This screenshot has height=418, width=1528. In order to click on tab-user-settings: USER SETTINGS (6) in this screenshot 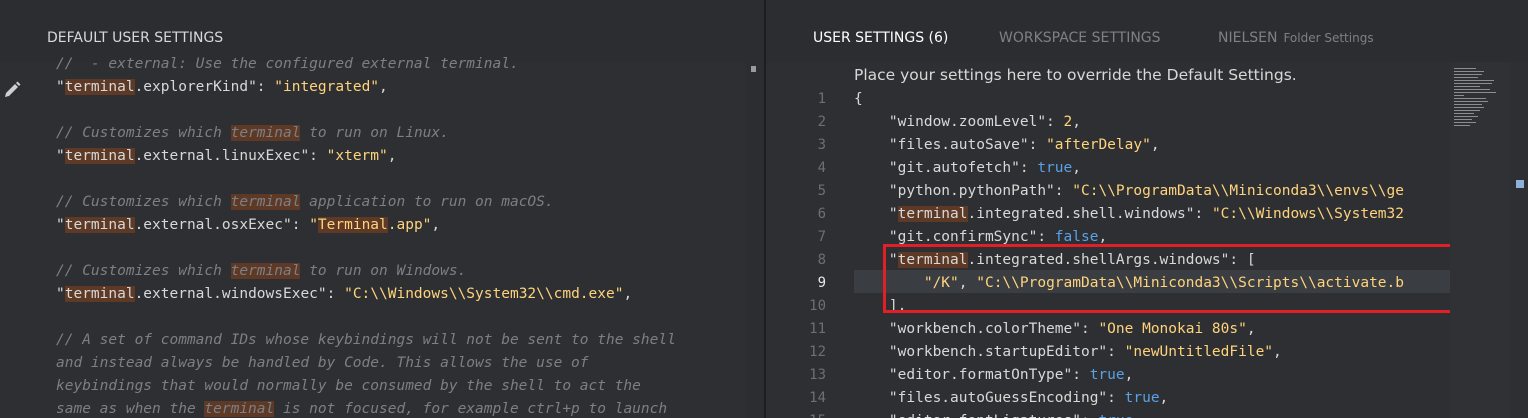, I will do `click(880, 38)`.